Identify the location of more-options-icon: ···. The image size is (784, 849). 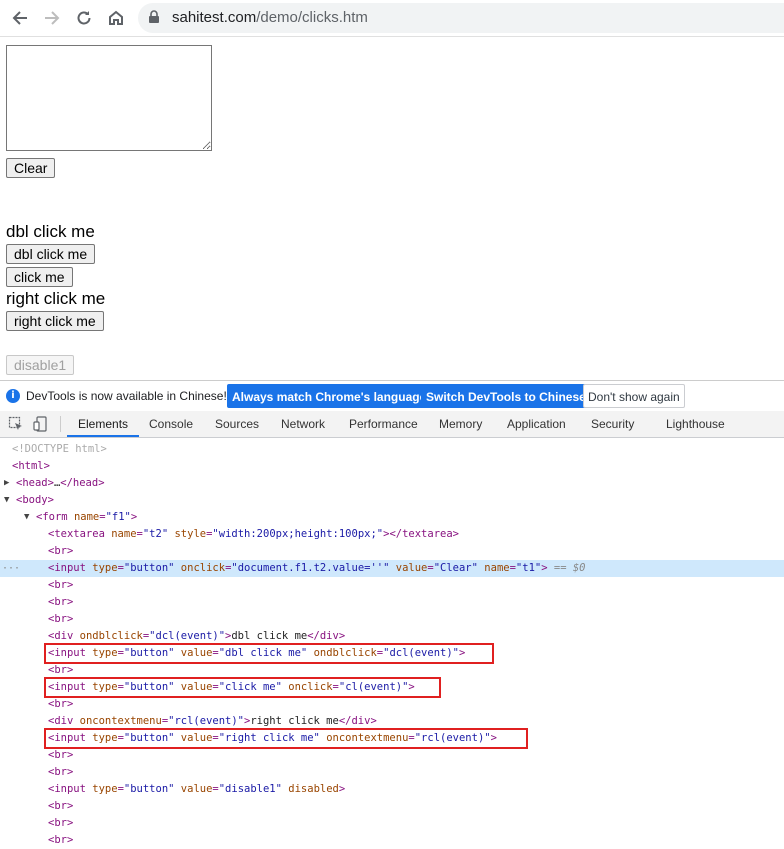
(11, 568).